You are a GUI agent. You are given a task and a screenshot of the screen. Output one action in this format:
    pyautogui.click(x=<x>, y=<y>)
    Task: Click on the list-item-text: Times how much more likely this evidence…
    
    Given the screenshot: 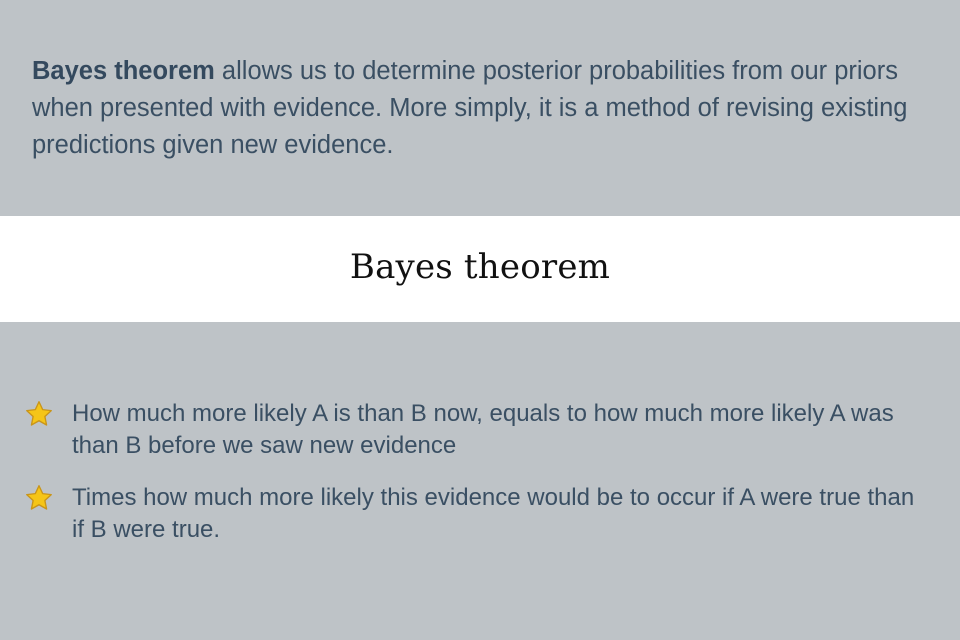 What is the action you would take?
    pyautogui.click(x=493, y=513)
    